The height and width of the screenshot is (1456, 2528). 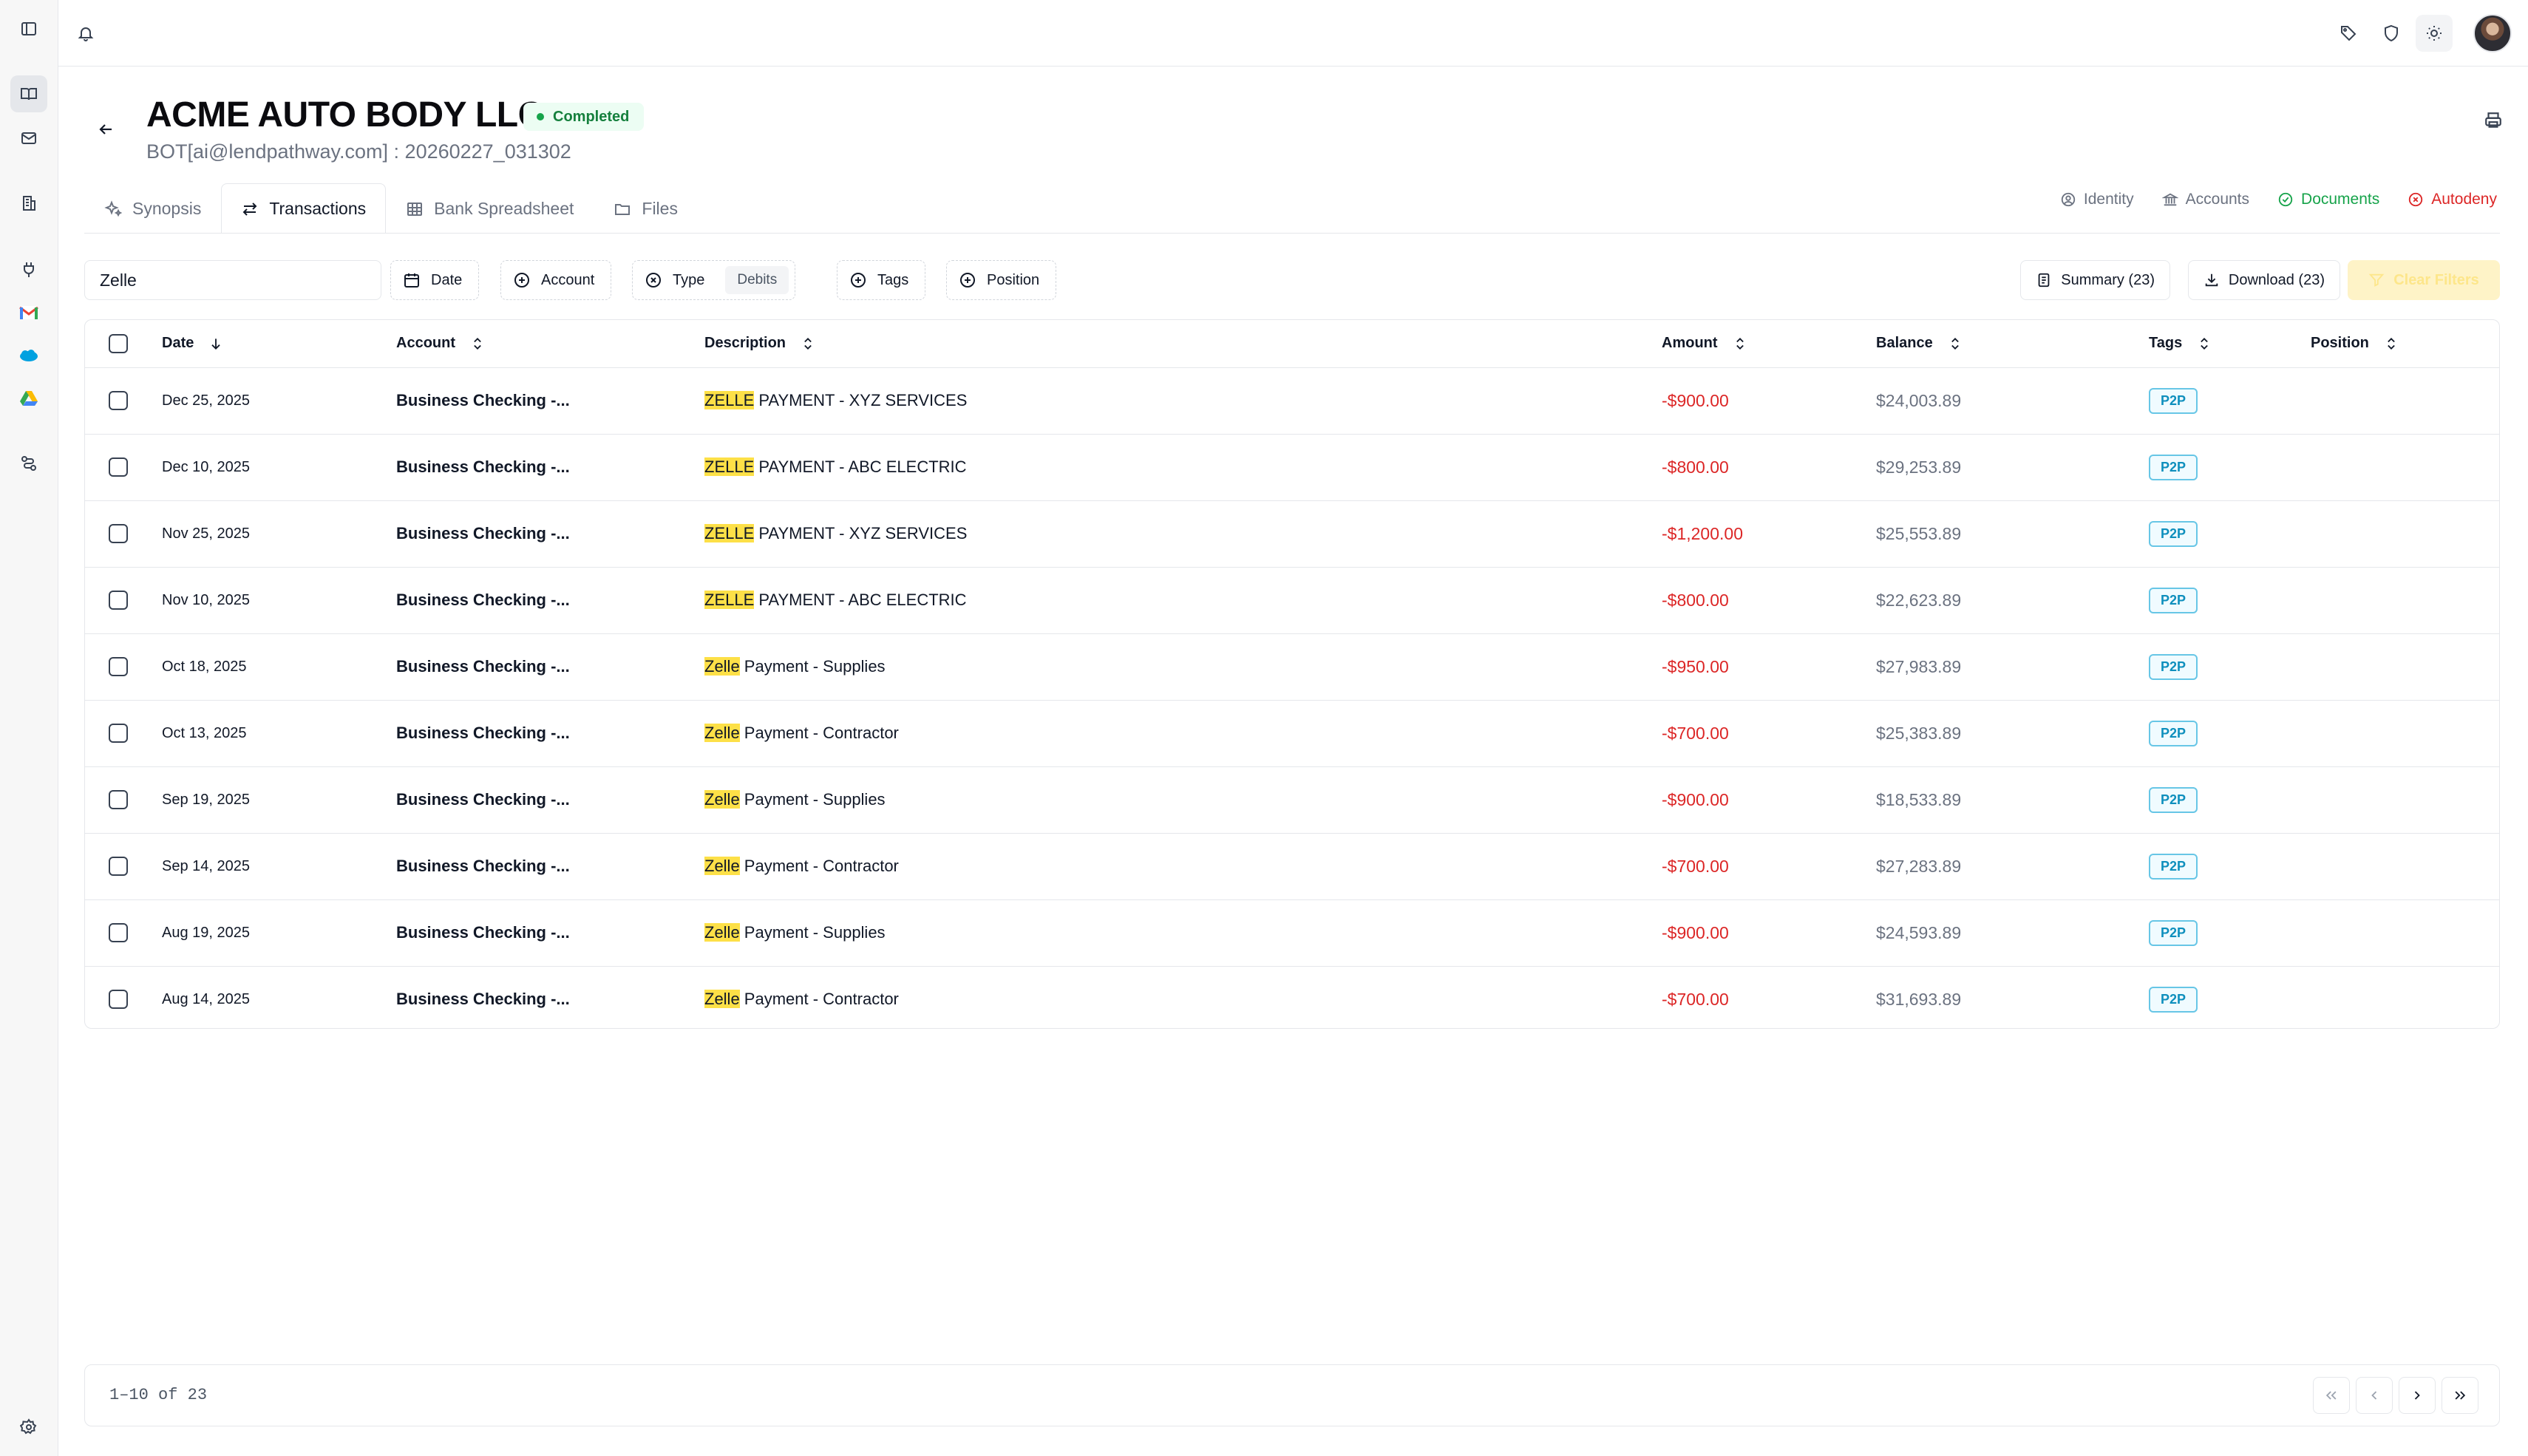 I want to click on type-filter-label: Type, so click(x=689, y=279).